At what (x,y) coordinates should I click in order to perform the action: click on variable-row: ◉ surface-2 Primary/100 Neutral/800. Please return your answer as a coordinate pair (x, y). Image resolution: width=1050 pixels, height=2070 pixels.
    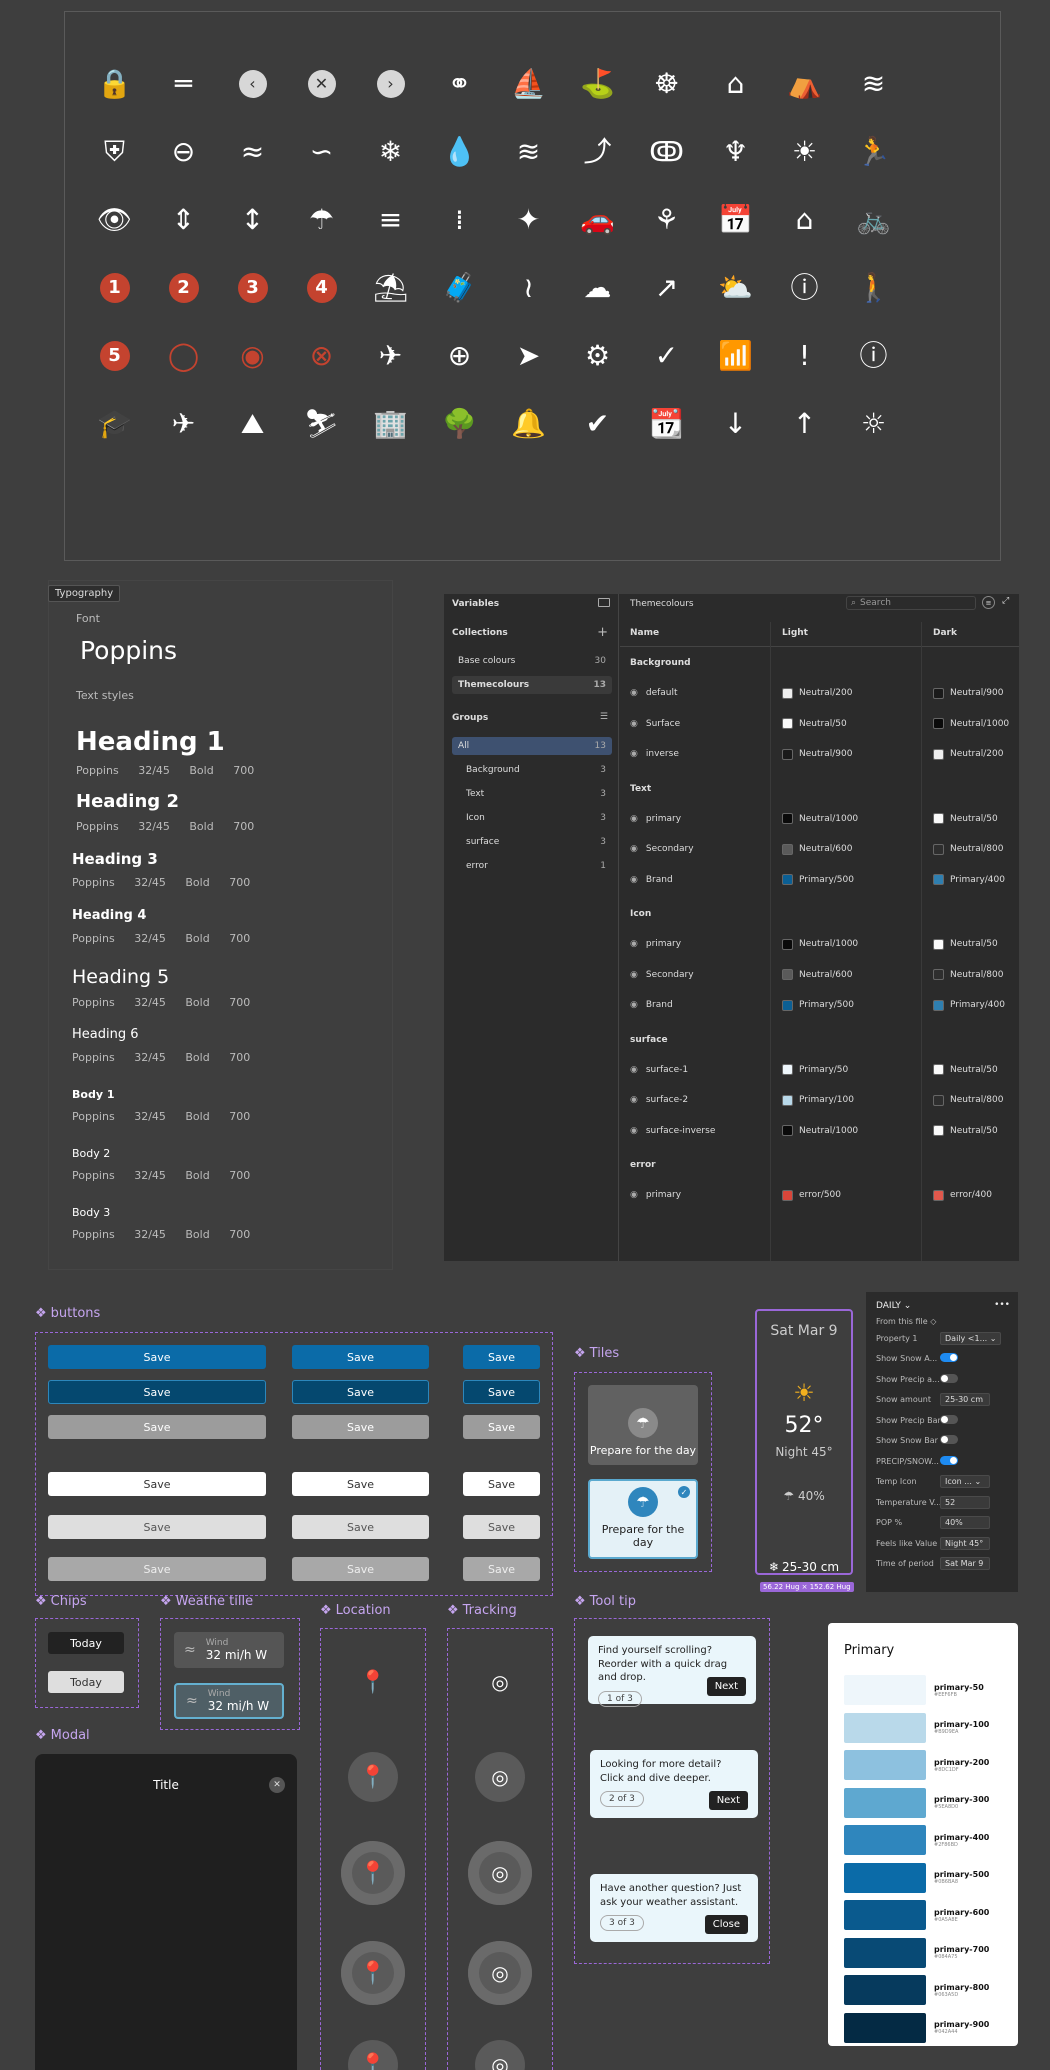
    Looking at the image, I should click on (819, 1100).